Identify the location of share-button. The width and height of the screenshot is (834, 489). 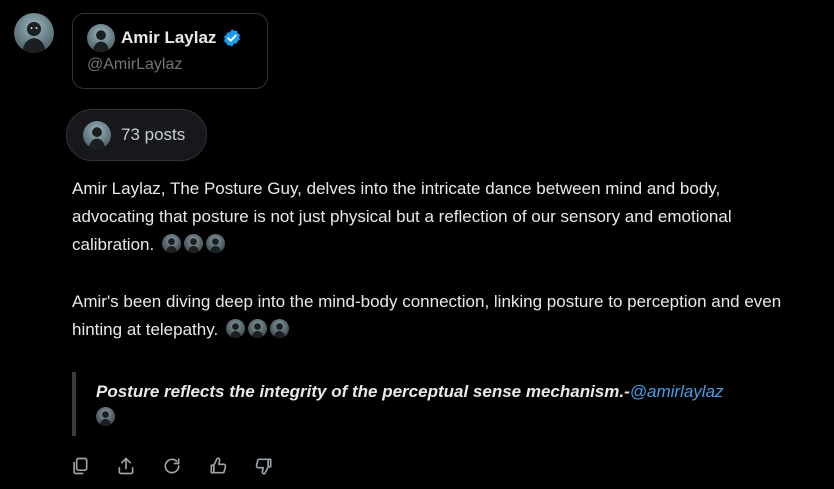
(126, 466).